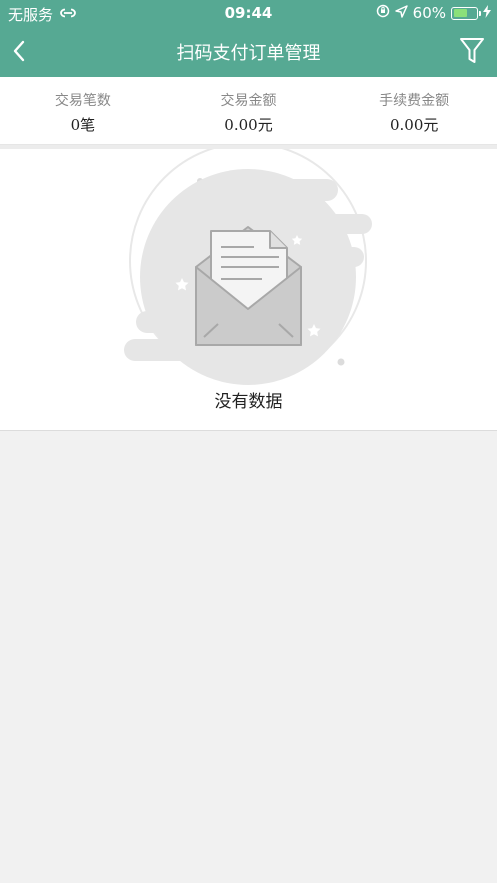 Image resolution: width=497 pixels, height=883 pixels. I want to click on filter-funnel-icon, so click(472, 50).